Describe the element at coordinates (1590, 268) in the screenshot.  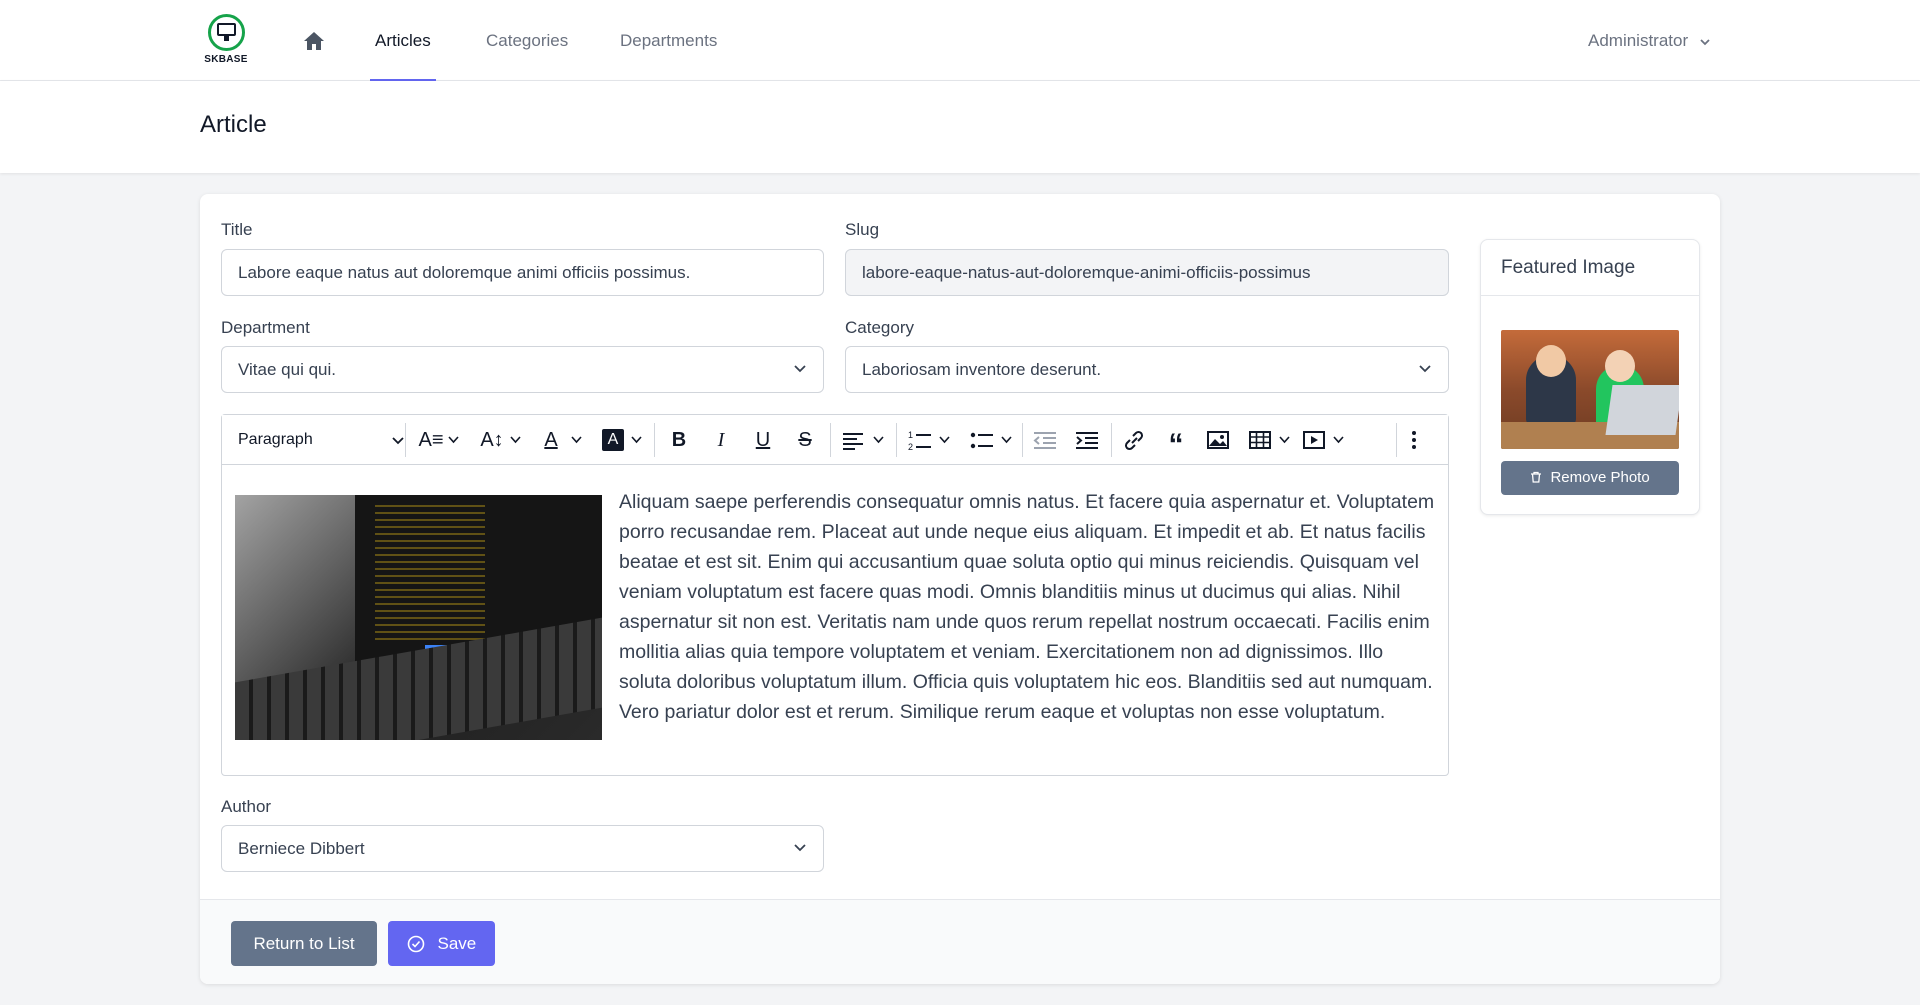
I see `featured-image-heading: Featured Image` at that location.